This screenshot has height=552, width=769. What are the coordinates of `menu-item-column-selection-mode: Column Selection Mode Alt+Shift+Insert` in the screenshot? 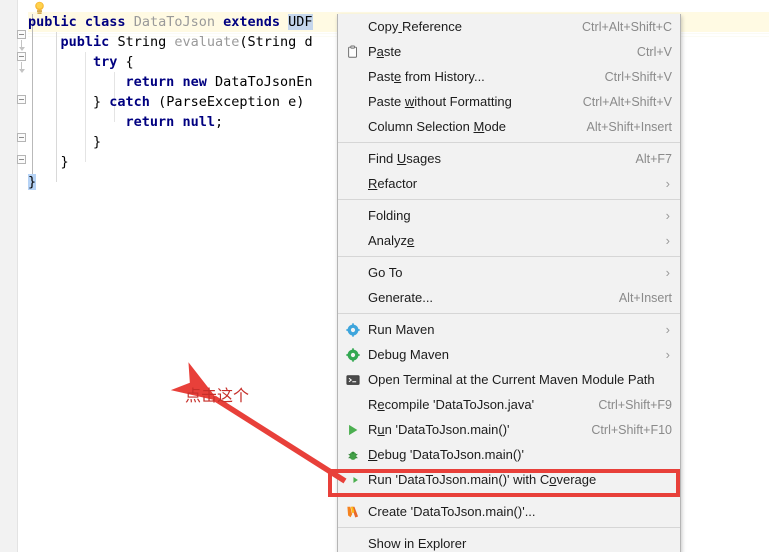 It's located at (509, 126).